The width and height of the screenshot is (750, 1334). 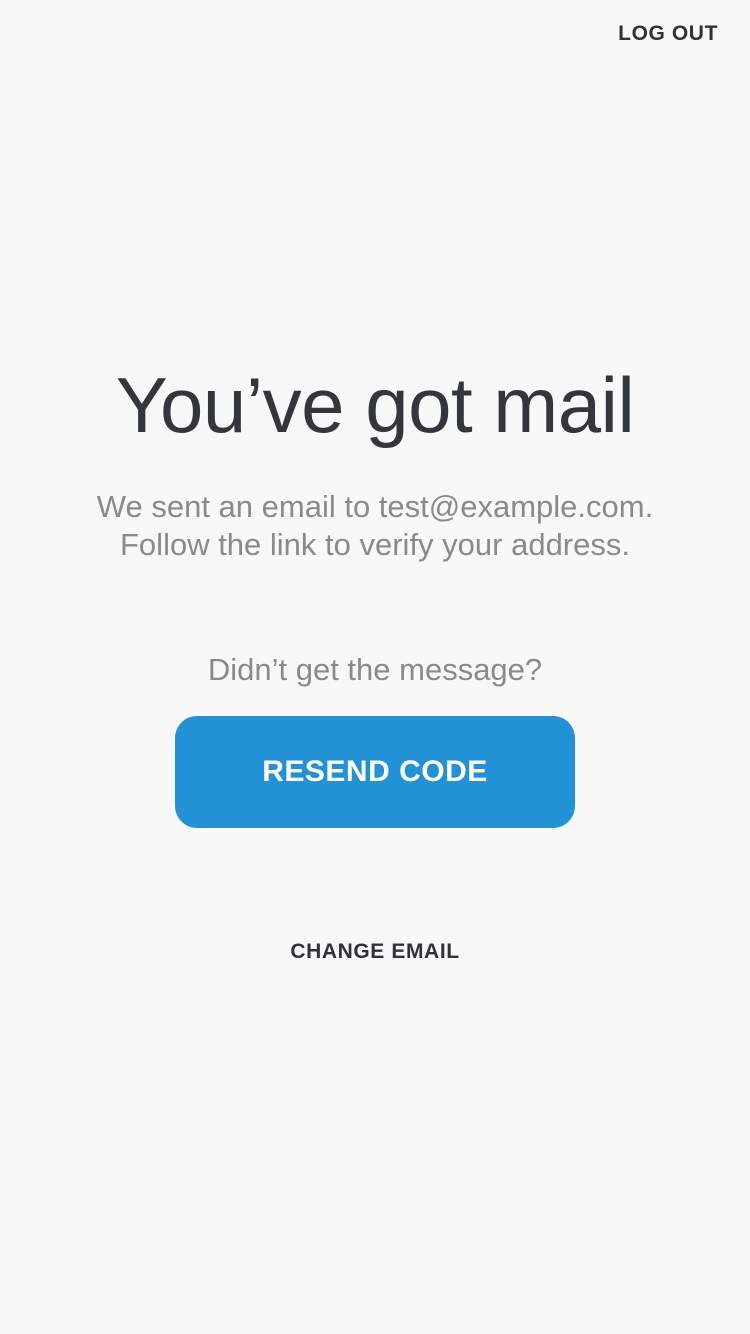 What do you see at coordinates (375, 952) in the screenshot?
I see `change-email-button: CHANGE EMAIL` at bounding box center [375, 952].